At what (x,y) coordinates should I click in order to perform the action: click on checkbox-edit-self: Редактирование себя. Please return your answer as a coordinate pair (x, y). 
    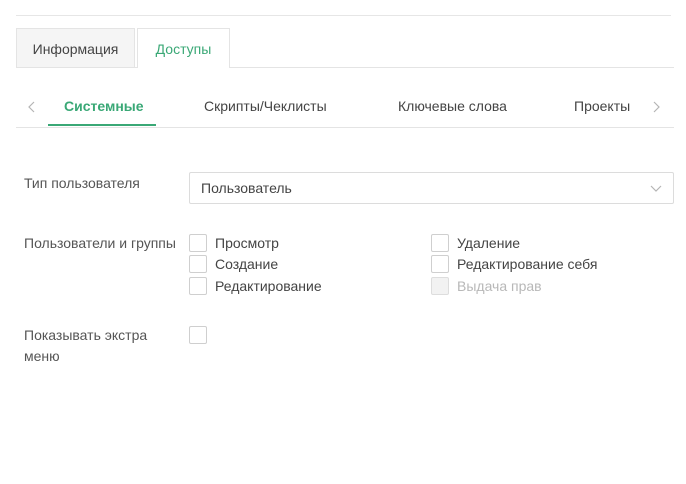
    Looking at the image, I should click on (514, 264).